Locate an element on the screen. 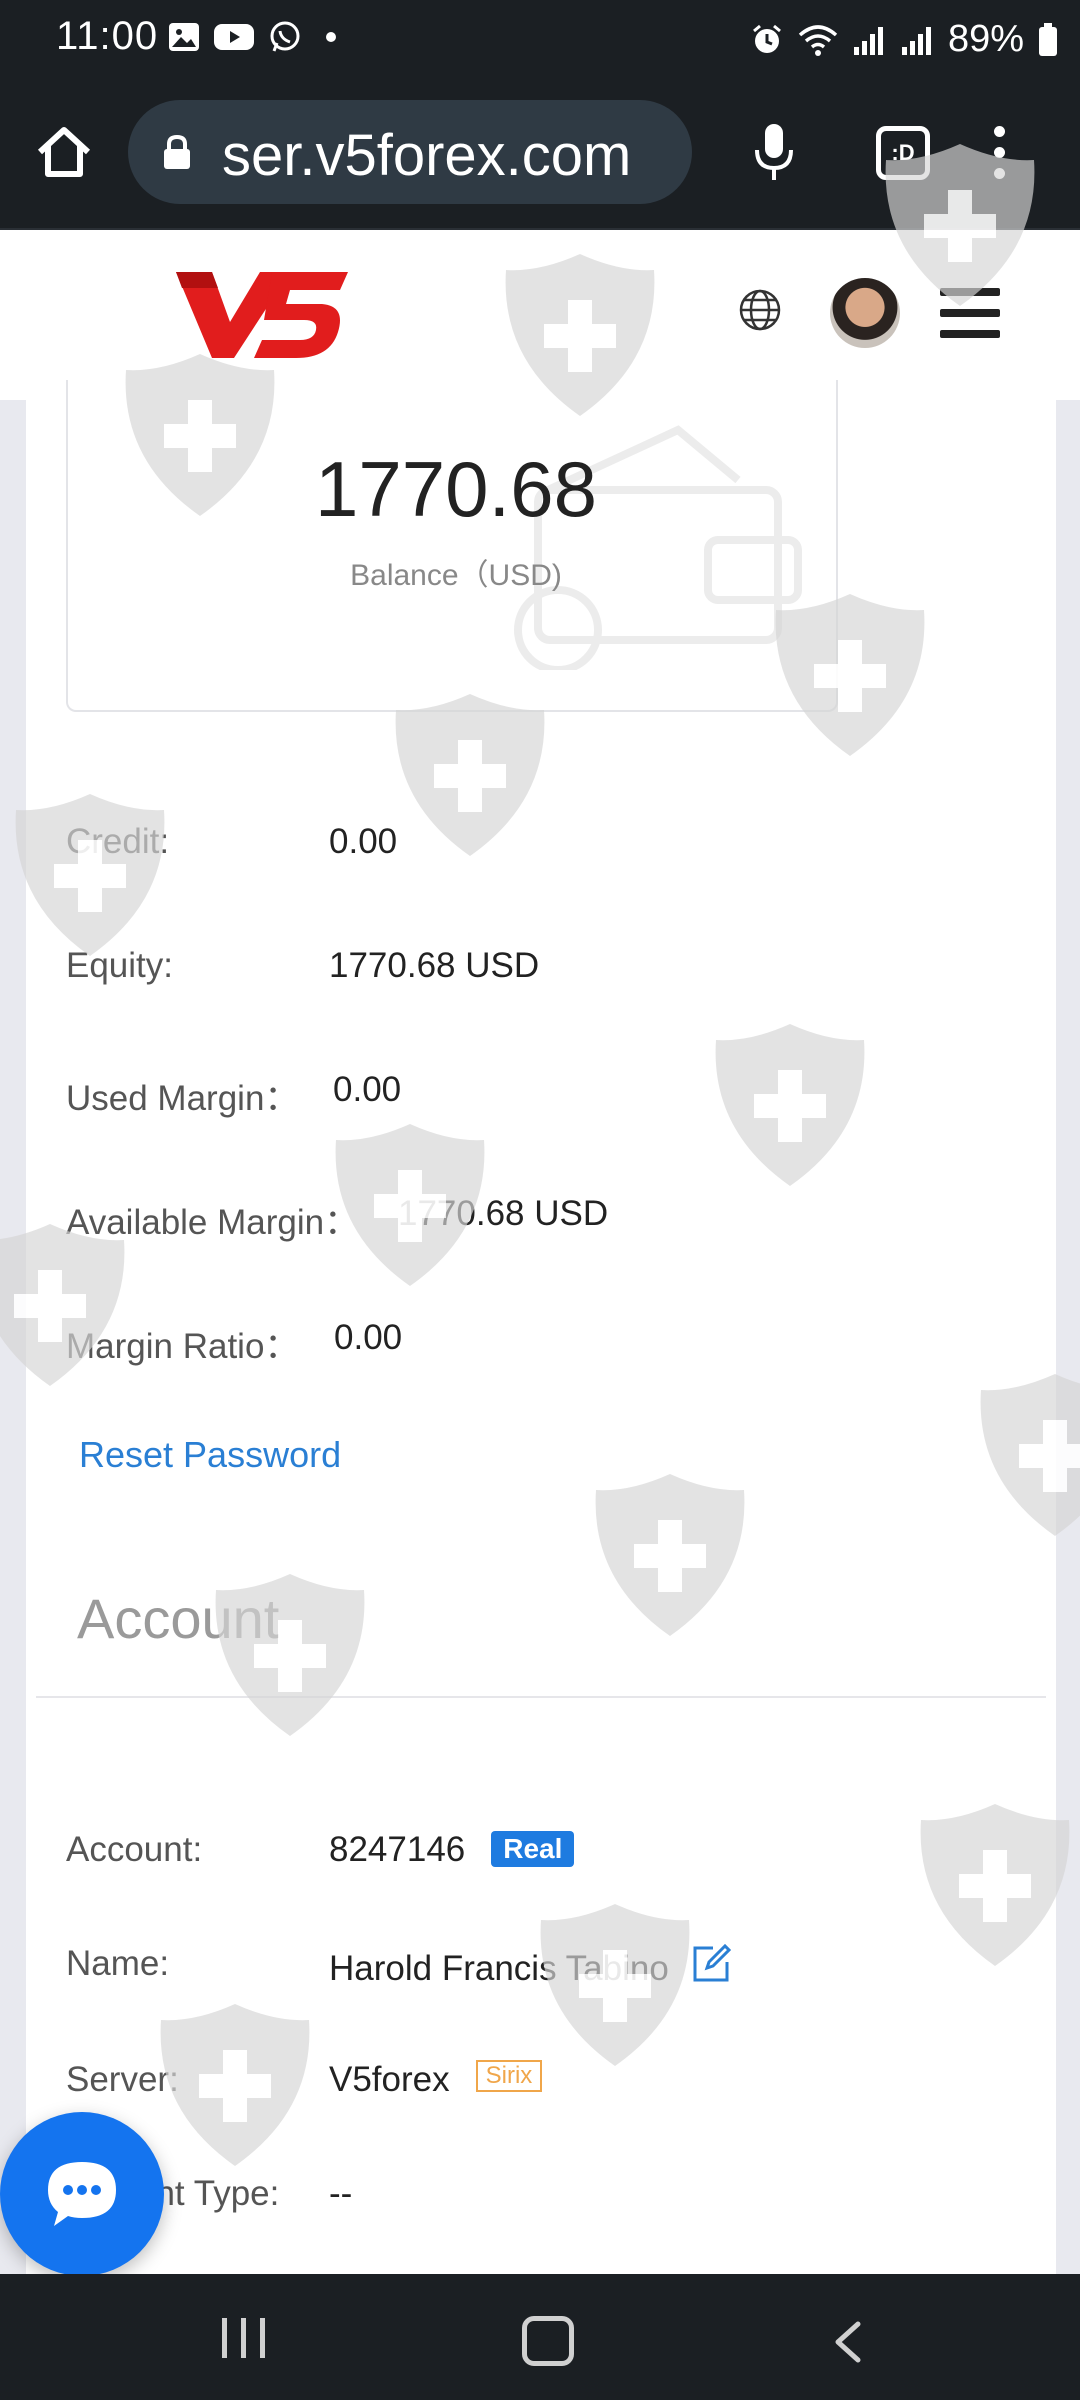 The image size is (1080, 2400). notification-dot is located at coordinates (331, 37).